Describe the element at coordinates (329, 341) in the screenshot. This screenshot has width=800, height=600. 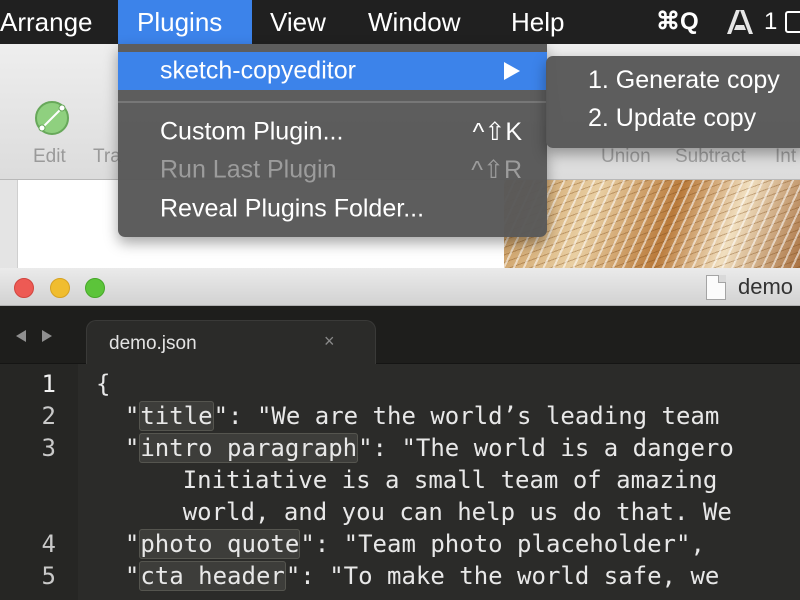
I see `tab-close-icon: ×` at that location.